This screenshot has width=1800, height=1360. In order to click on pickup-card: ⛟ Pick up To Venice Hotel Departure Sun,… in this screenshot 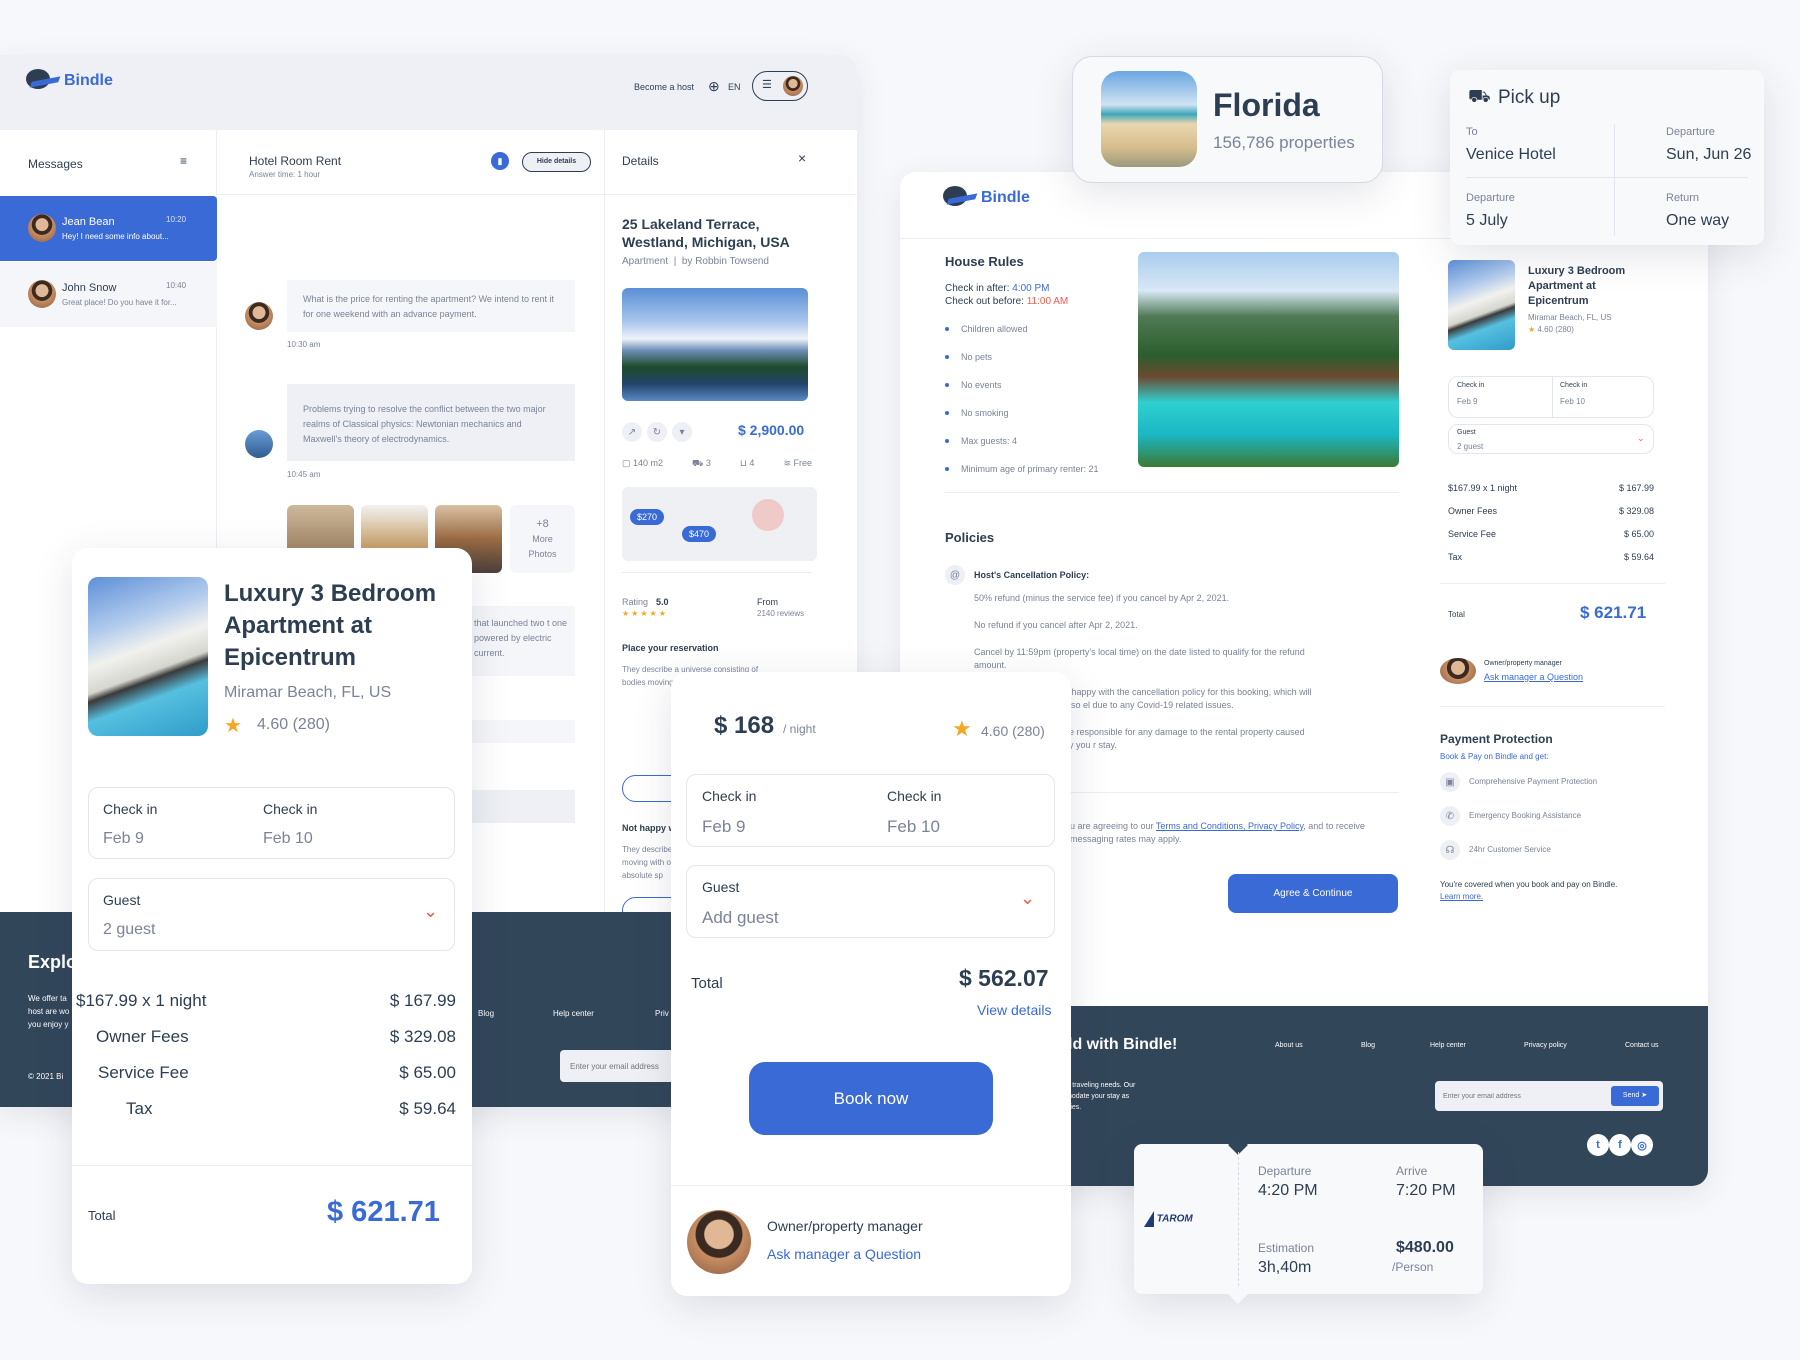, I will do `click(1607, 157)`.